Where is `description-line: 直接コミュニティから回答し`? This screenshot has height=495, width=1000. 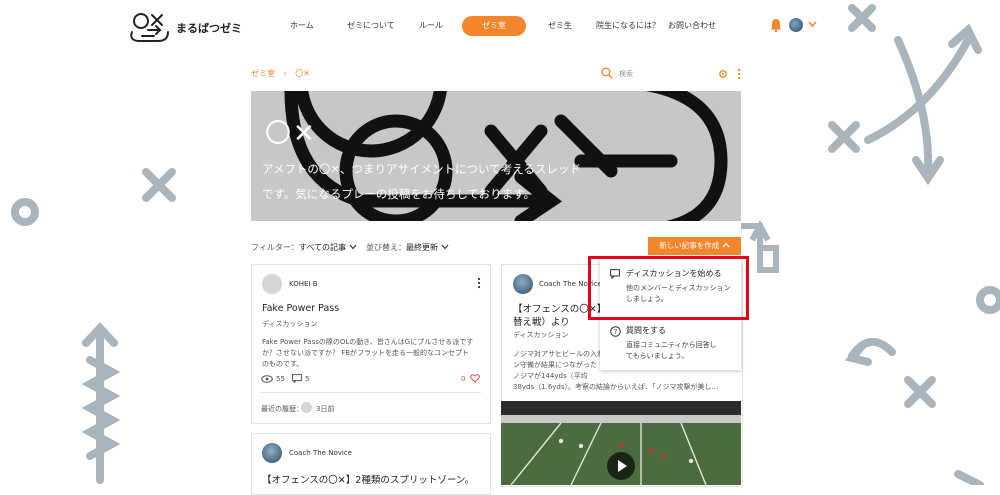 description-line: 直接コミュニティから回答し is located at coordinates (671, 345).